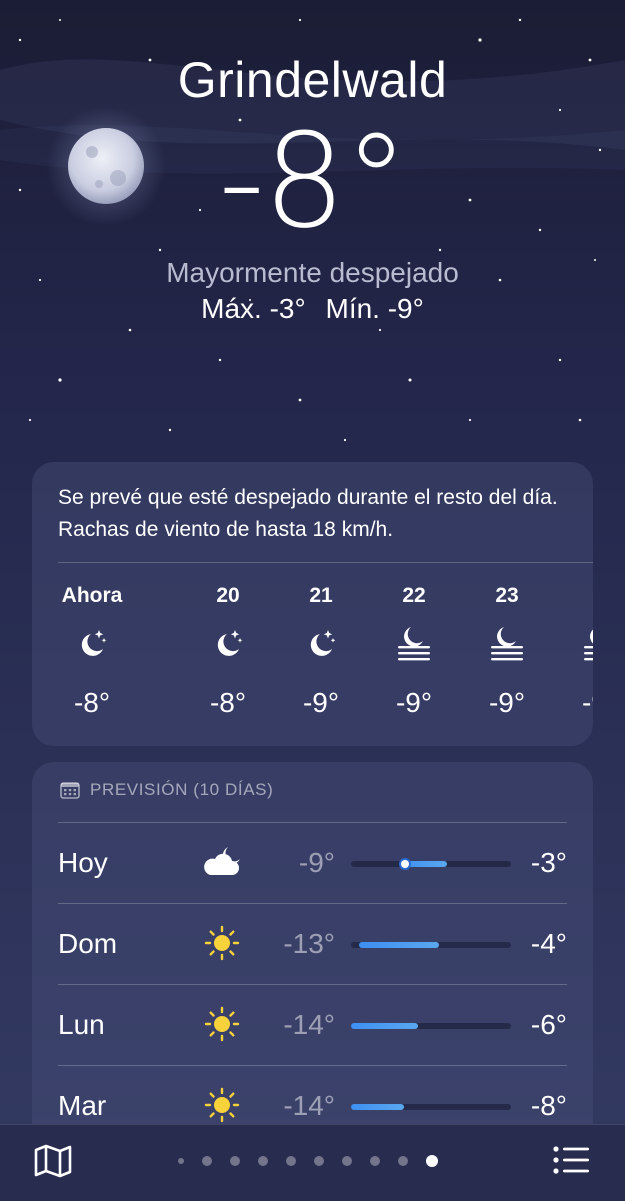 This screenshot has height=1201, width=625. I want to click on bottom-toolbar, so click(312, 1162).